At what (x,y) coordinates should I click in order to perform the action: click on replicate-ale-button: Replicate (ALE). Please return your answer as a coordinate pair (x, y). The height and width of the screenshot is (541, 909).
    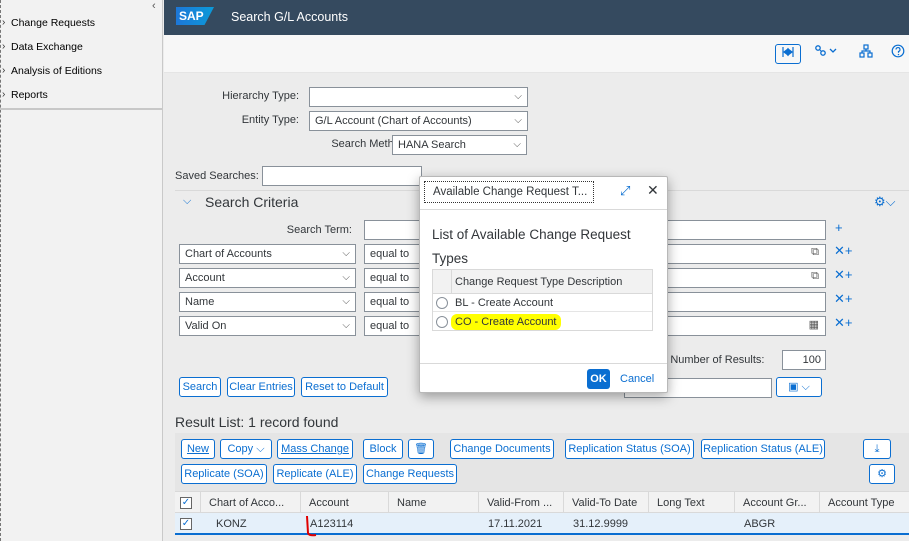
    Looking at the image, I should click on (315, 474).